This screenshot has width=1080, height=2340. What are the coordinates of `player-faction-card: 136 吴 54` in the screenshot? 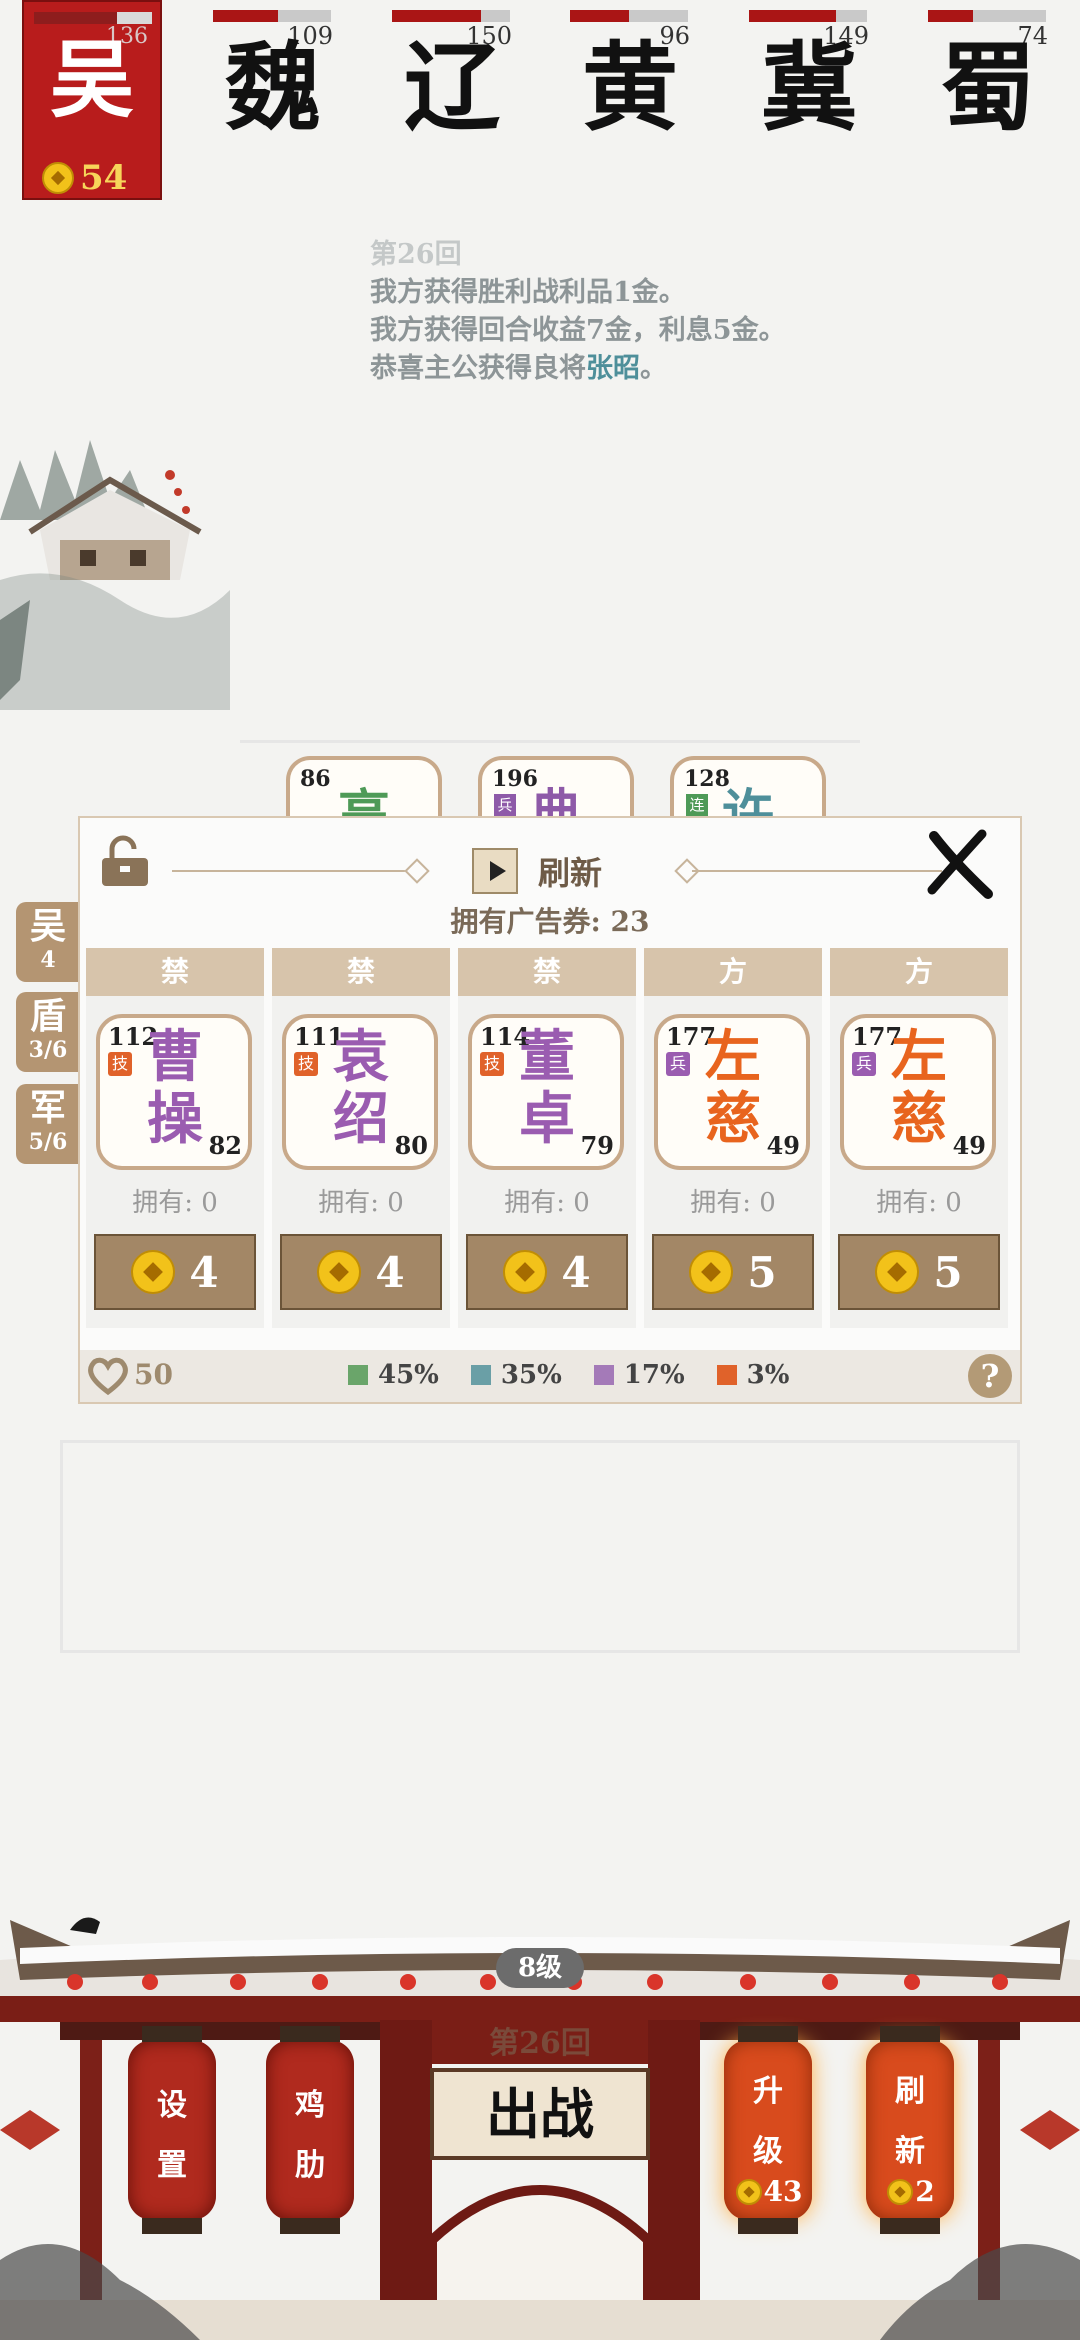 It's located at (92, 100).